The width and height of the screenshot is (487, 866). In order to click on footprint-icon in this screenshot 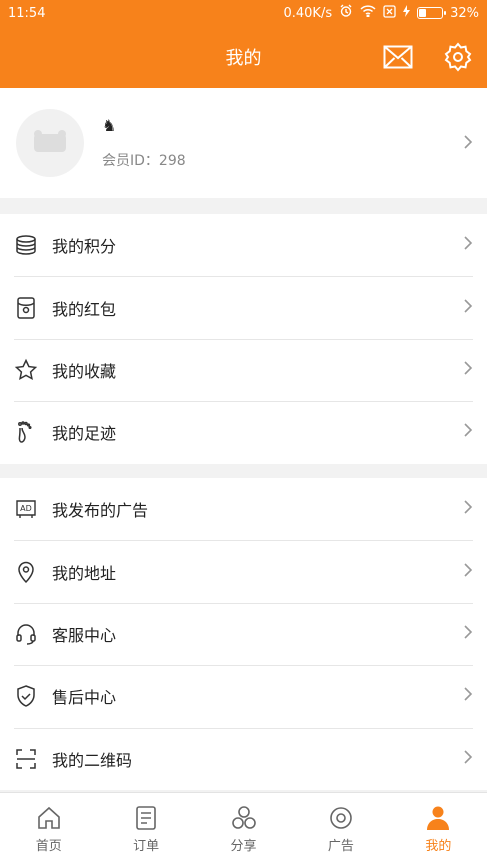, I will do `click(26, 432)`.